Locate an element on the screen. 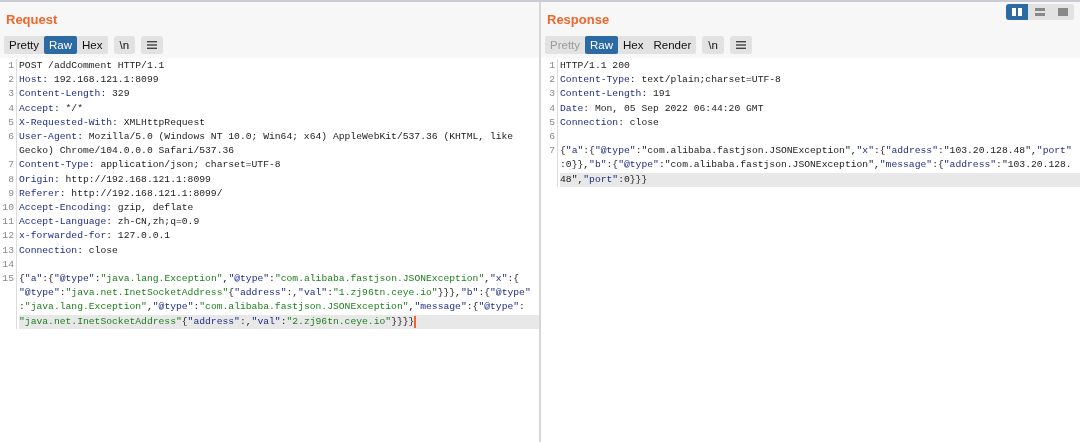 This screenshot has height=442, width=1080. code-text: Host is located at coordinates (31, 80).